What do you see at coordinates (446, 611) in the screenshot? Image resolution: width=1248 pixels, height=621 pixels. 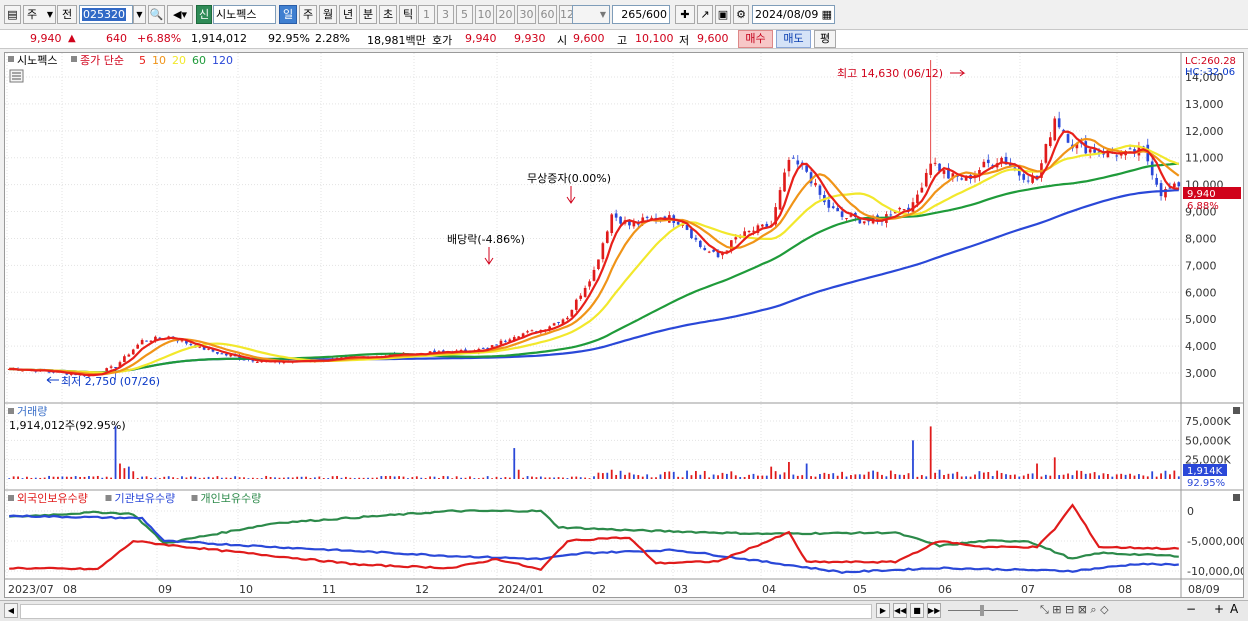 I see `horizontal-scrollbar` at bounding box center [446, 611].